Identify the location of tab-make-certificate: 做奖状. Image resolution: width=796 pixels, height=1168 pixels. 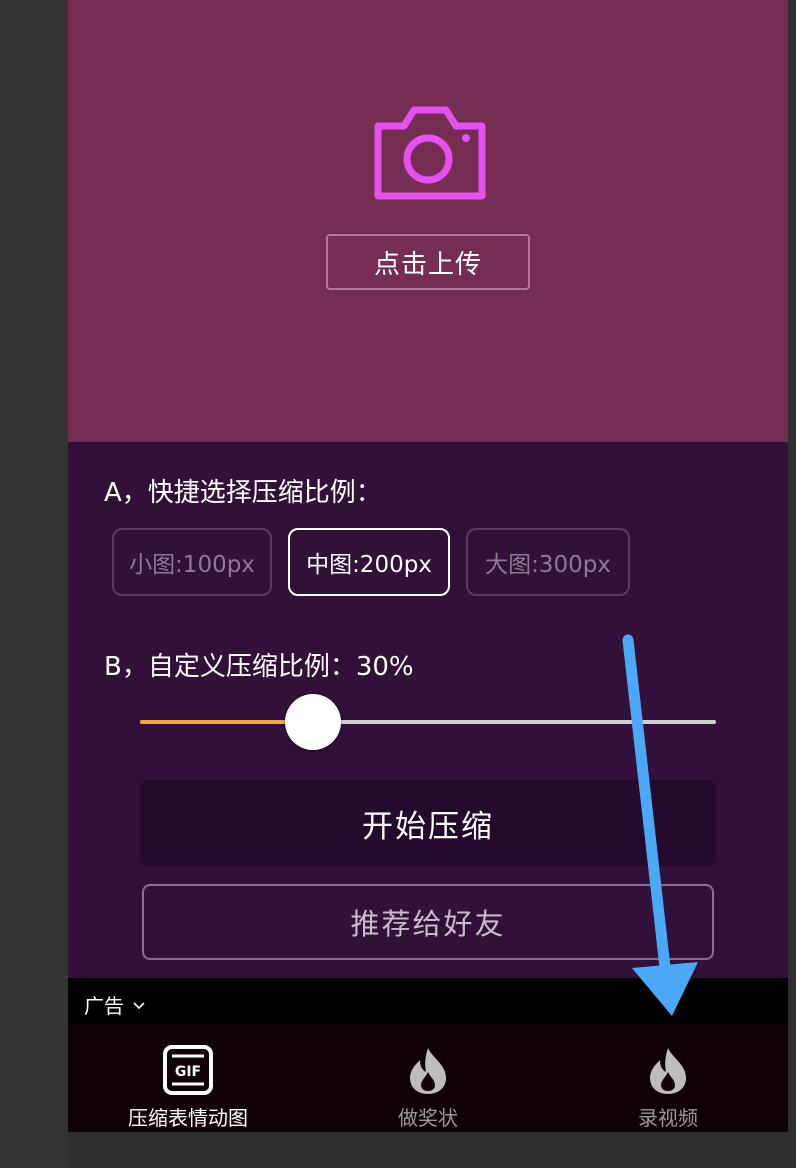
(428, 1078).